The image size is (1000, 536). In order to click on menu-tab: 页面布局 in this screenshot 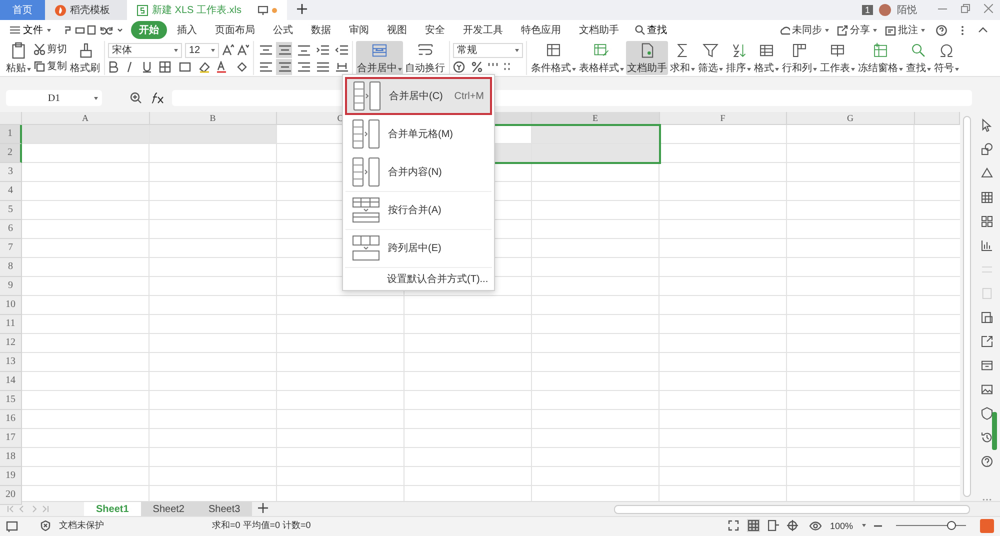, I will do `click(235, 30)`.